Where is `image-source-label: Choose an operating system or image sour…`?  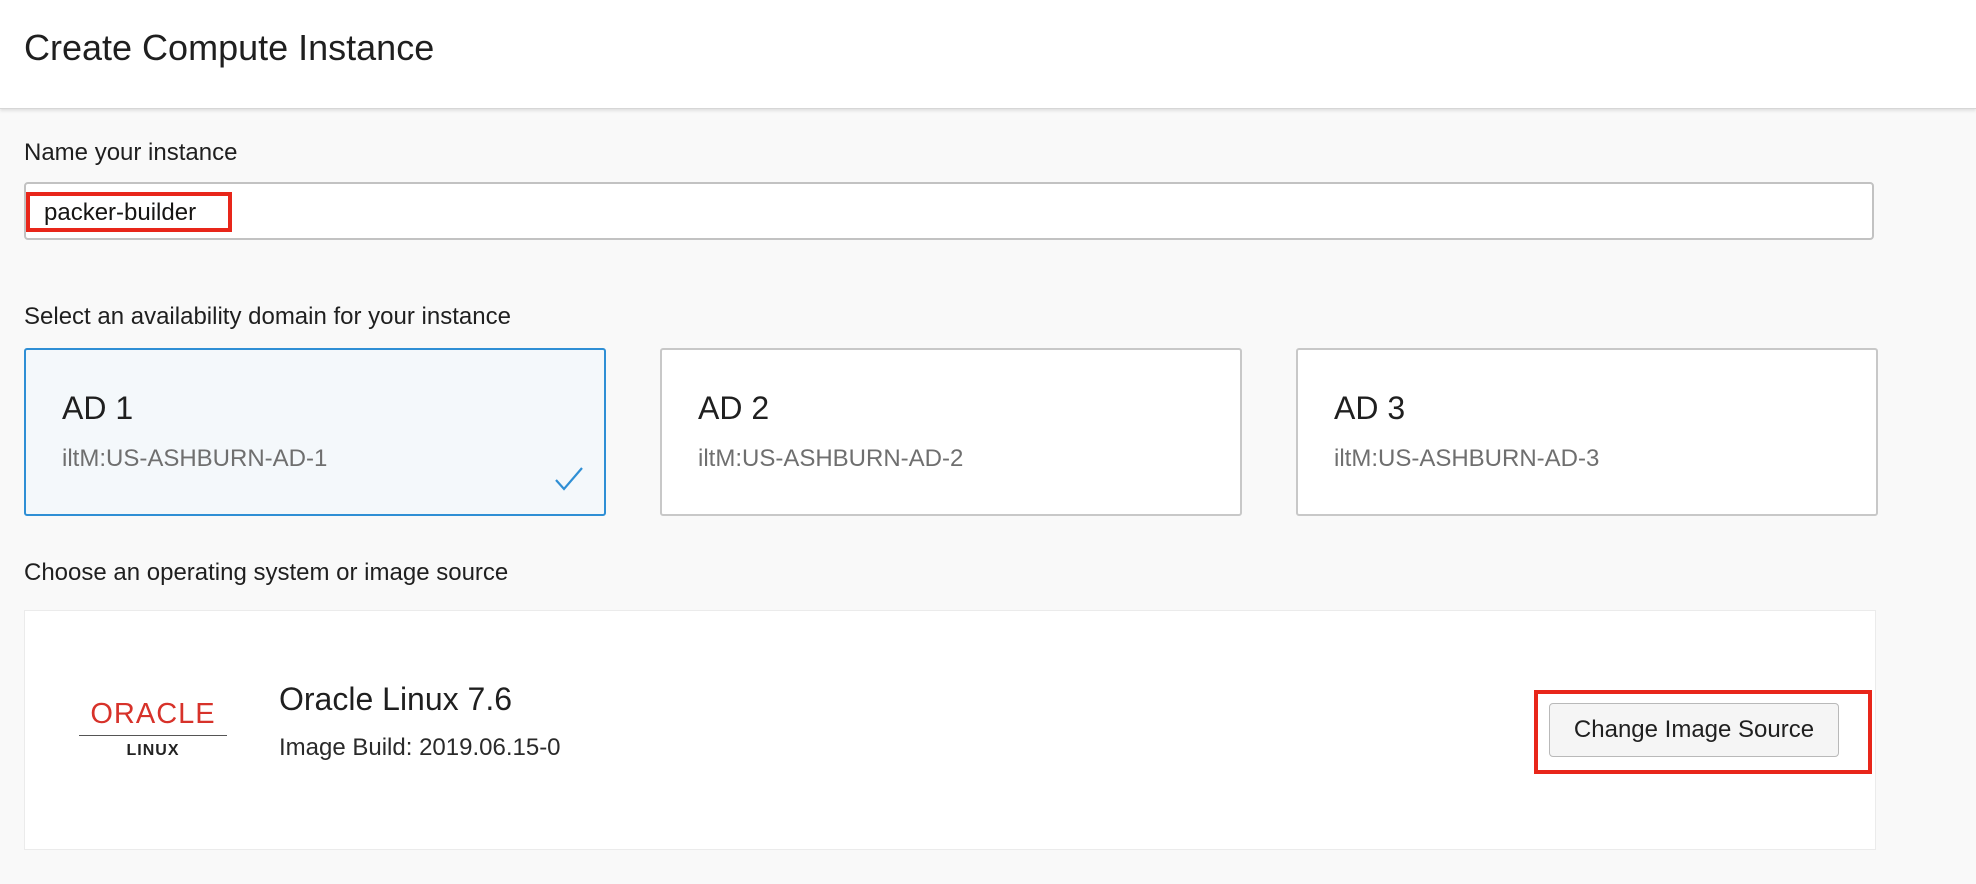 image-source-label: Choose an operating system or image sour… is located at coordinates (266, 572).